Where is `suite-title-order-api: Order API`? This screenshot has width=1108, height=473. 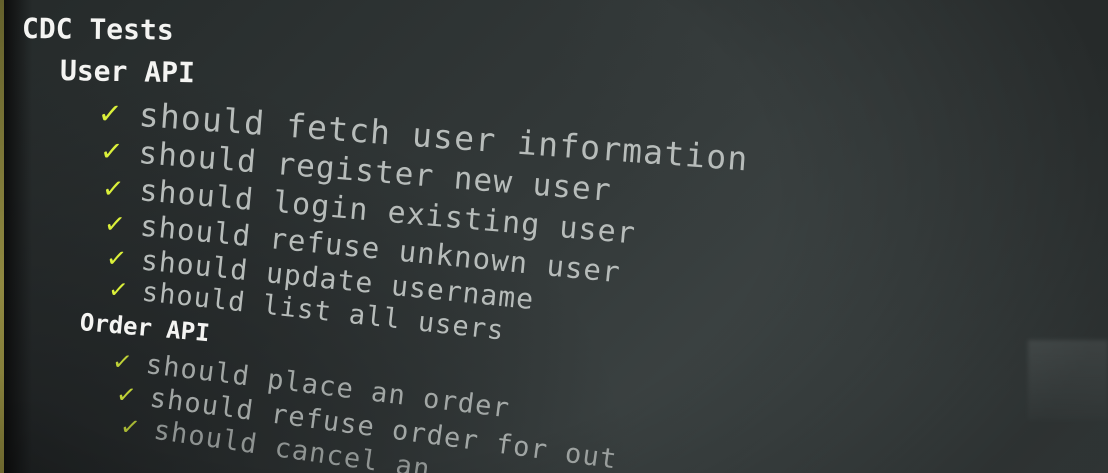
suite-title-order-api: Order API is located at coordinates (144, 328).